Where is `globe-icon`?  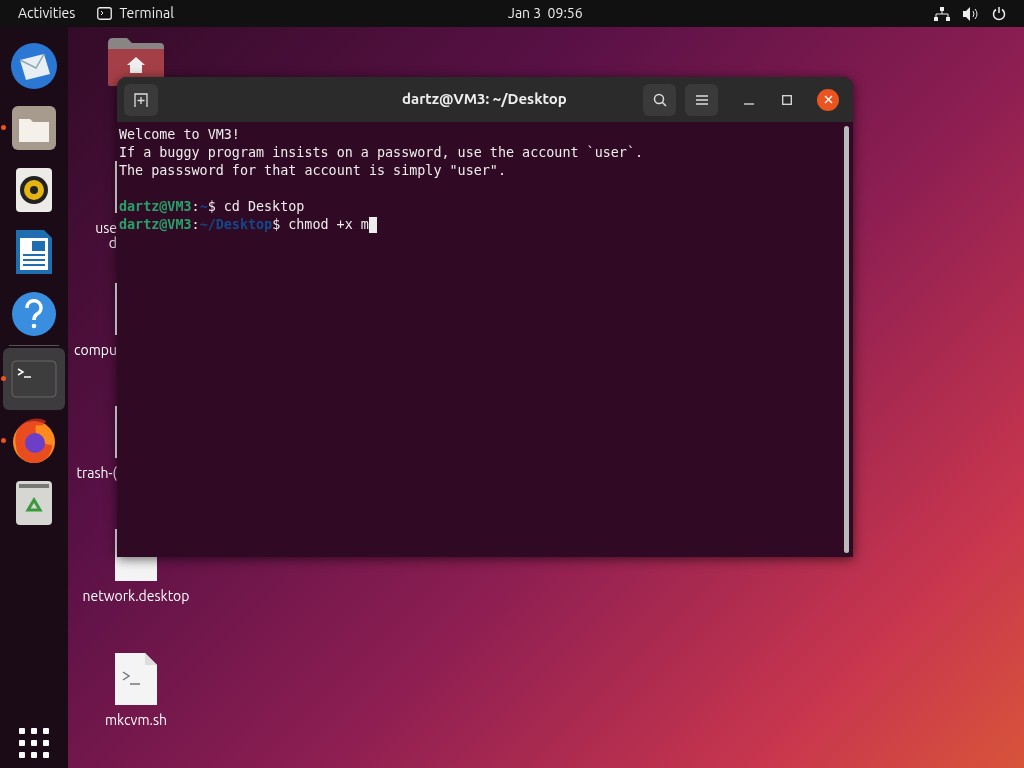 globe-icon is located at coordinates (34, 441).